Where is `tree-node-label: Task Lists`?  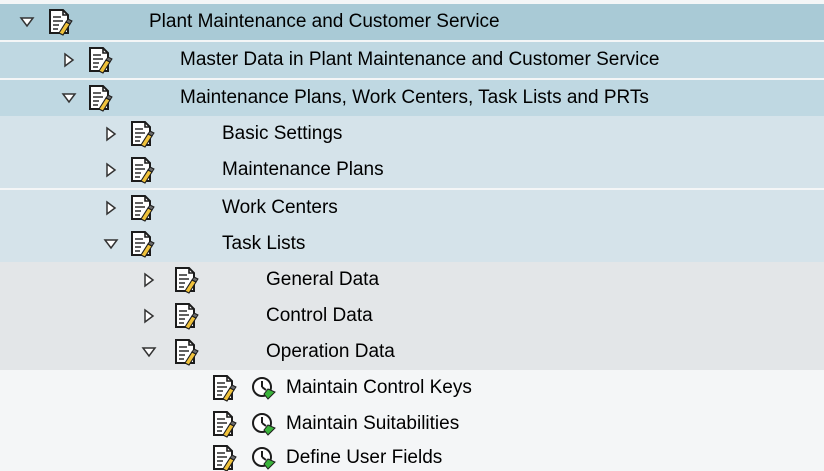 tree-node-label: Task Lists is located at coordinates (264, 243).